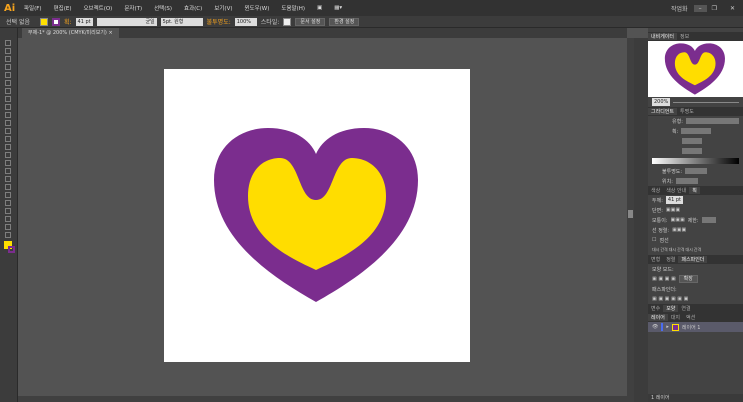 Image resolution: width=743 pixels, height=402 pixels. Describe the element at coordinates (654, 240) in the screenshot. I see `dashed-checkbox: ☐` at that location.